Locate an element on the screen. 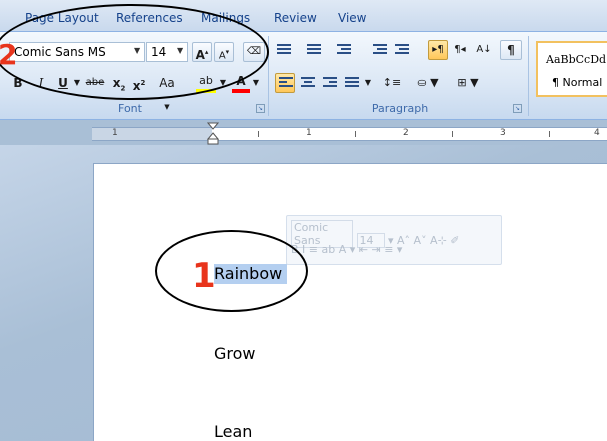  line-spacing-icon: ↕≡ is located at coordinates (392, 82).